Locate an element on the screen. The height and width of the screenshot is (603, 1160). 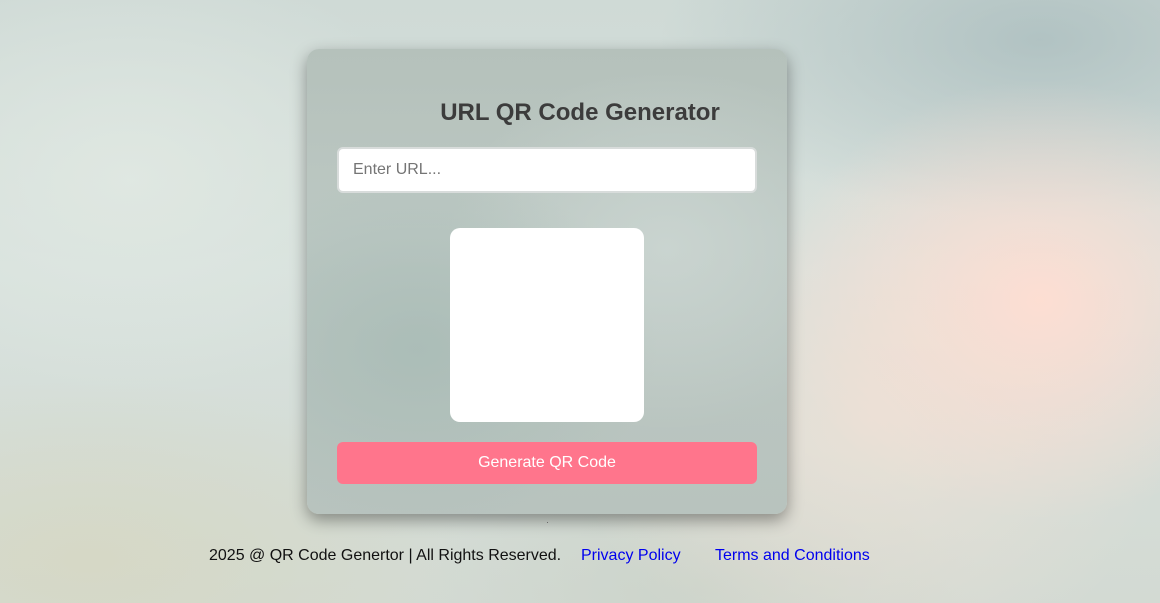
terms-conditions-link: Terms and Conditions is located at coordinates (792, 556).